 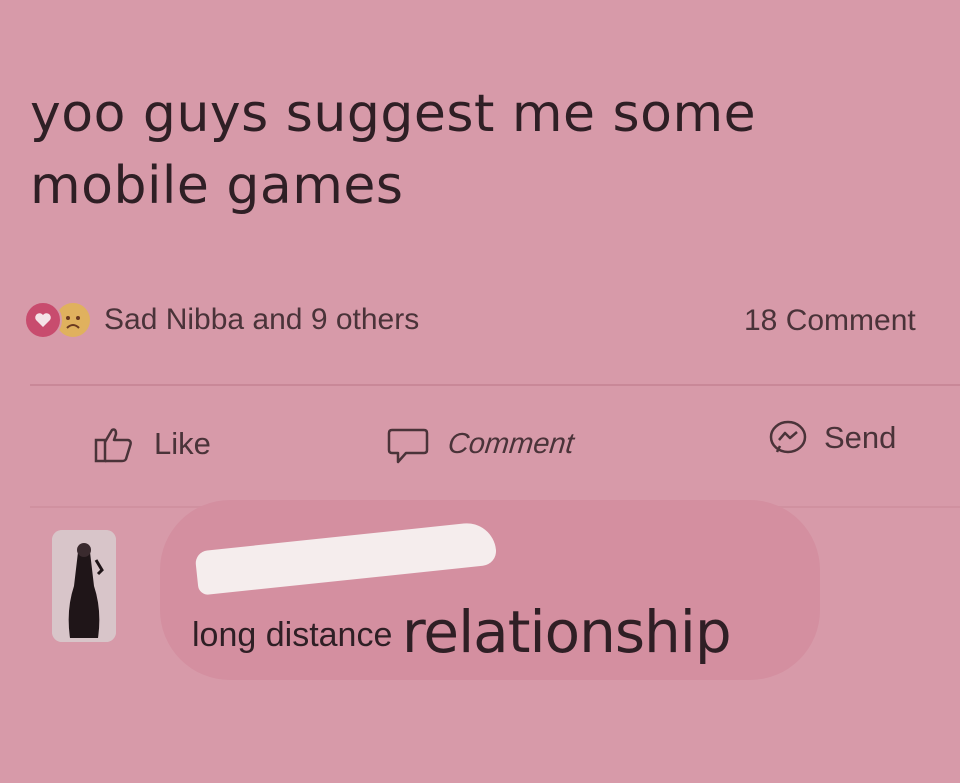 I want to click on messenger-icon, so click(x=788, y=437).